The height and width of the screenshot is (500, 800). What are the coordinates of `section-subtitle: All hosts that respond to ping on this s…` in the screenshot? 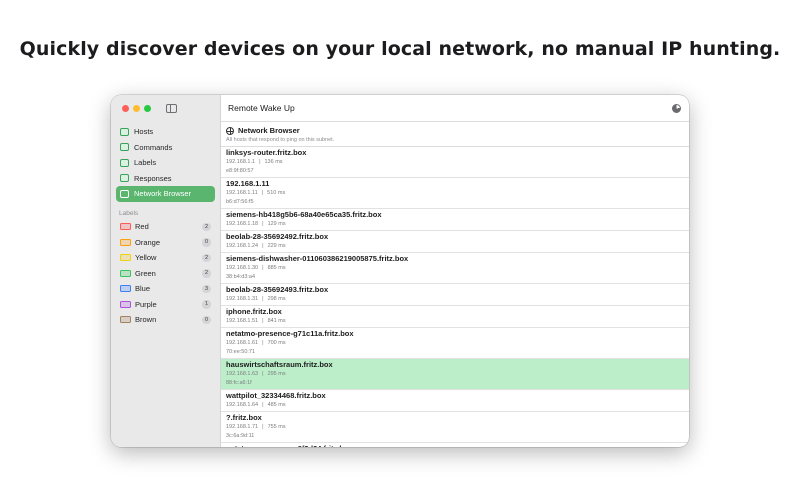 It's located at (280, 140).